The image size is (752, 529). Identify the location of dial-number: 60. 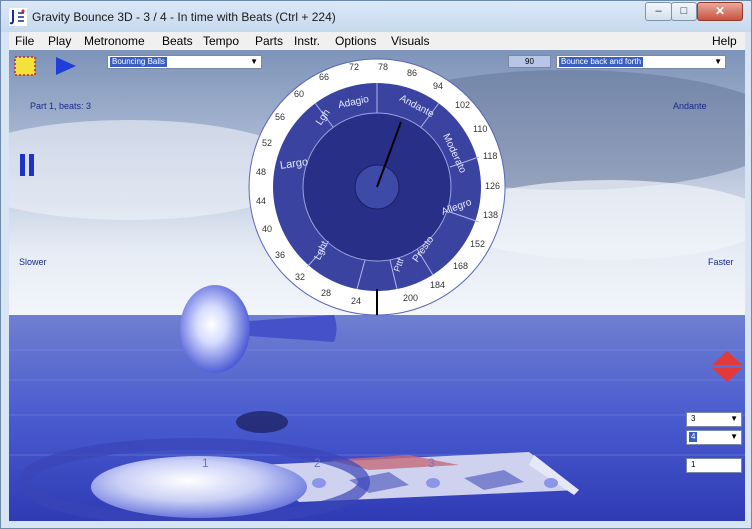
(299, 94).